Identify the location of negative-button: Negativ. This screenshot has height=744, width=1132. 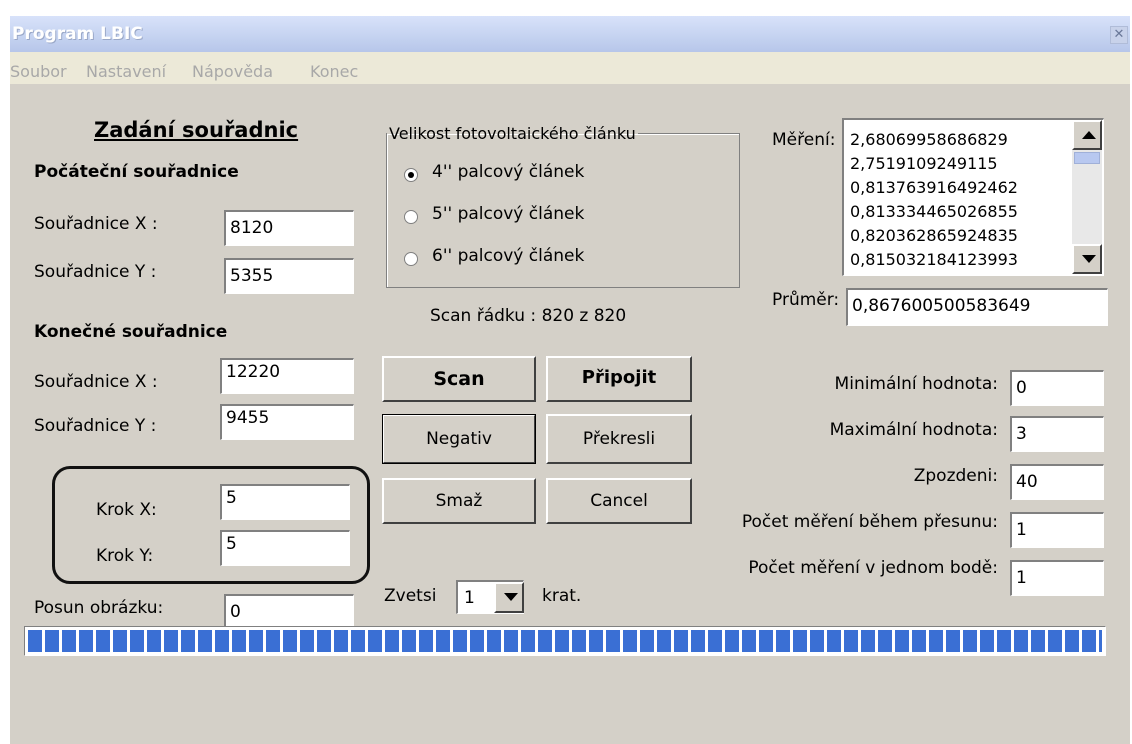
(459, 439).